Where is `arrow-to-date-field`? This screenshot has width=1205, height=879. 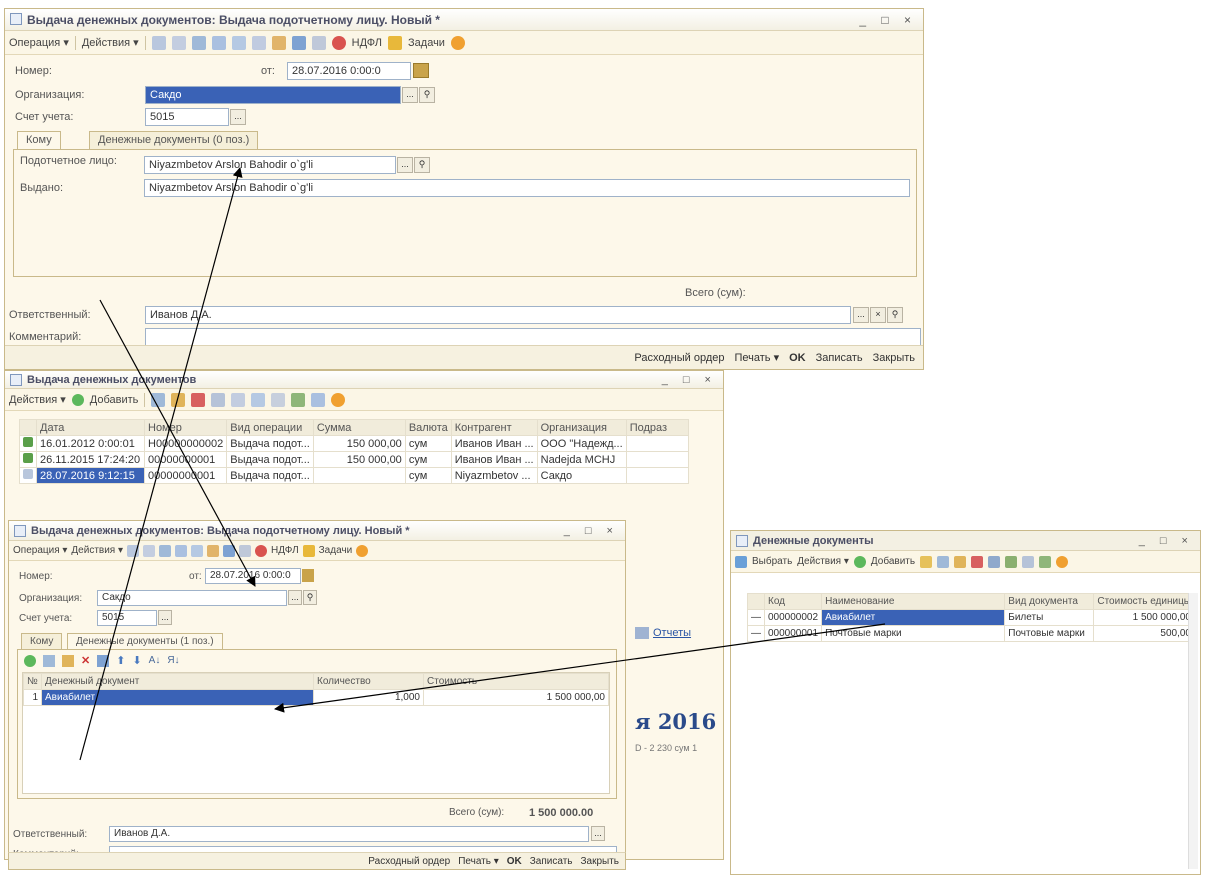 arrow-to-date-field is located at coordinates (177, 443).